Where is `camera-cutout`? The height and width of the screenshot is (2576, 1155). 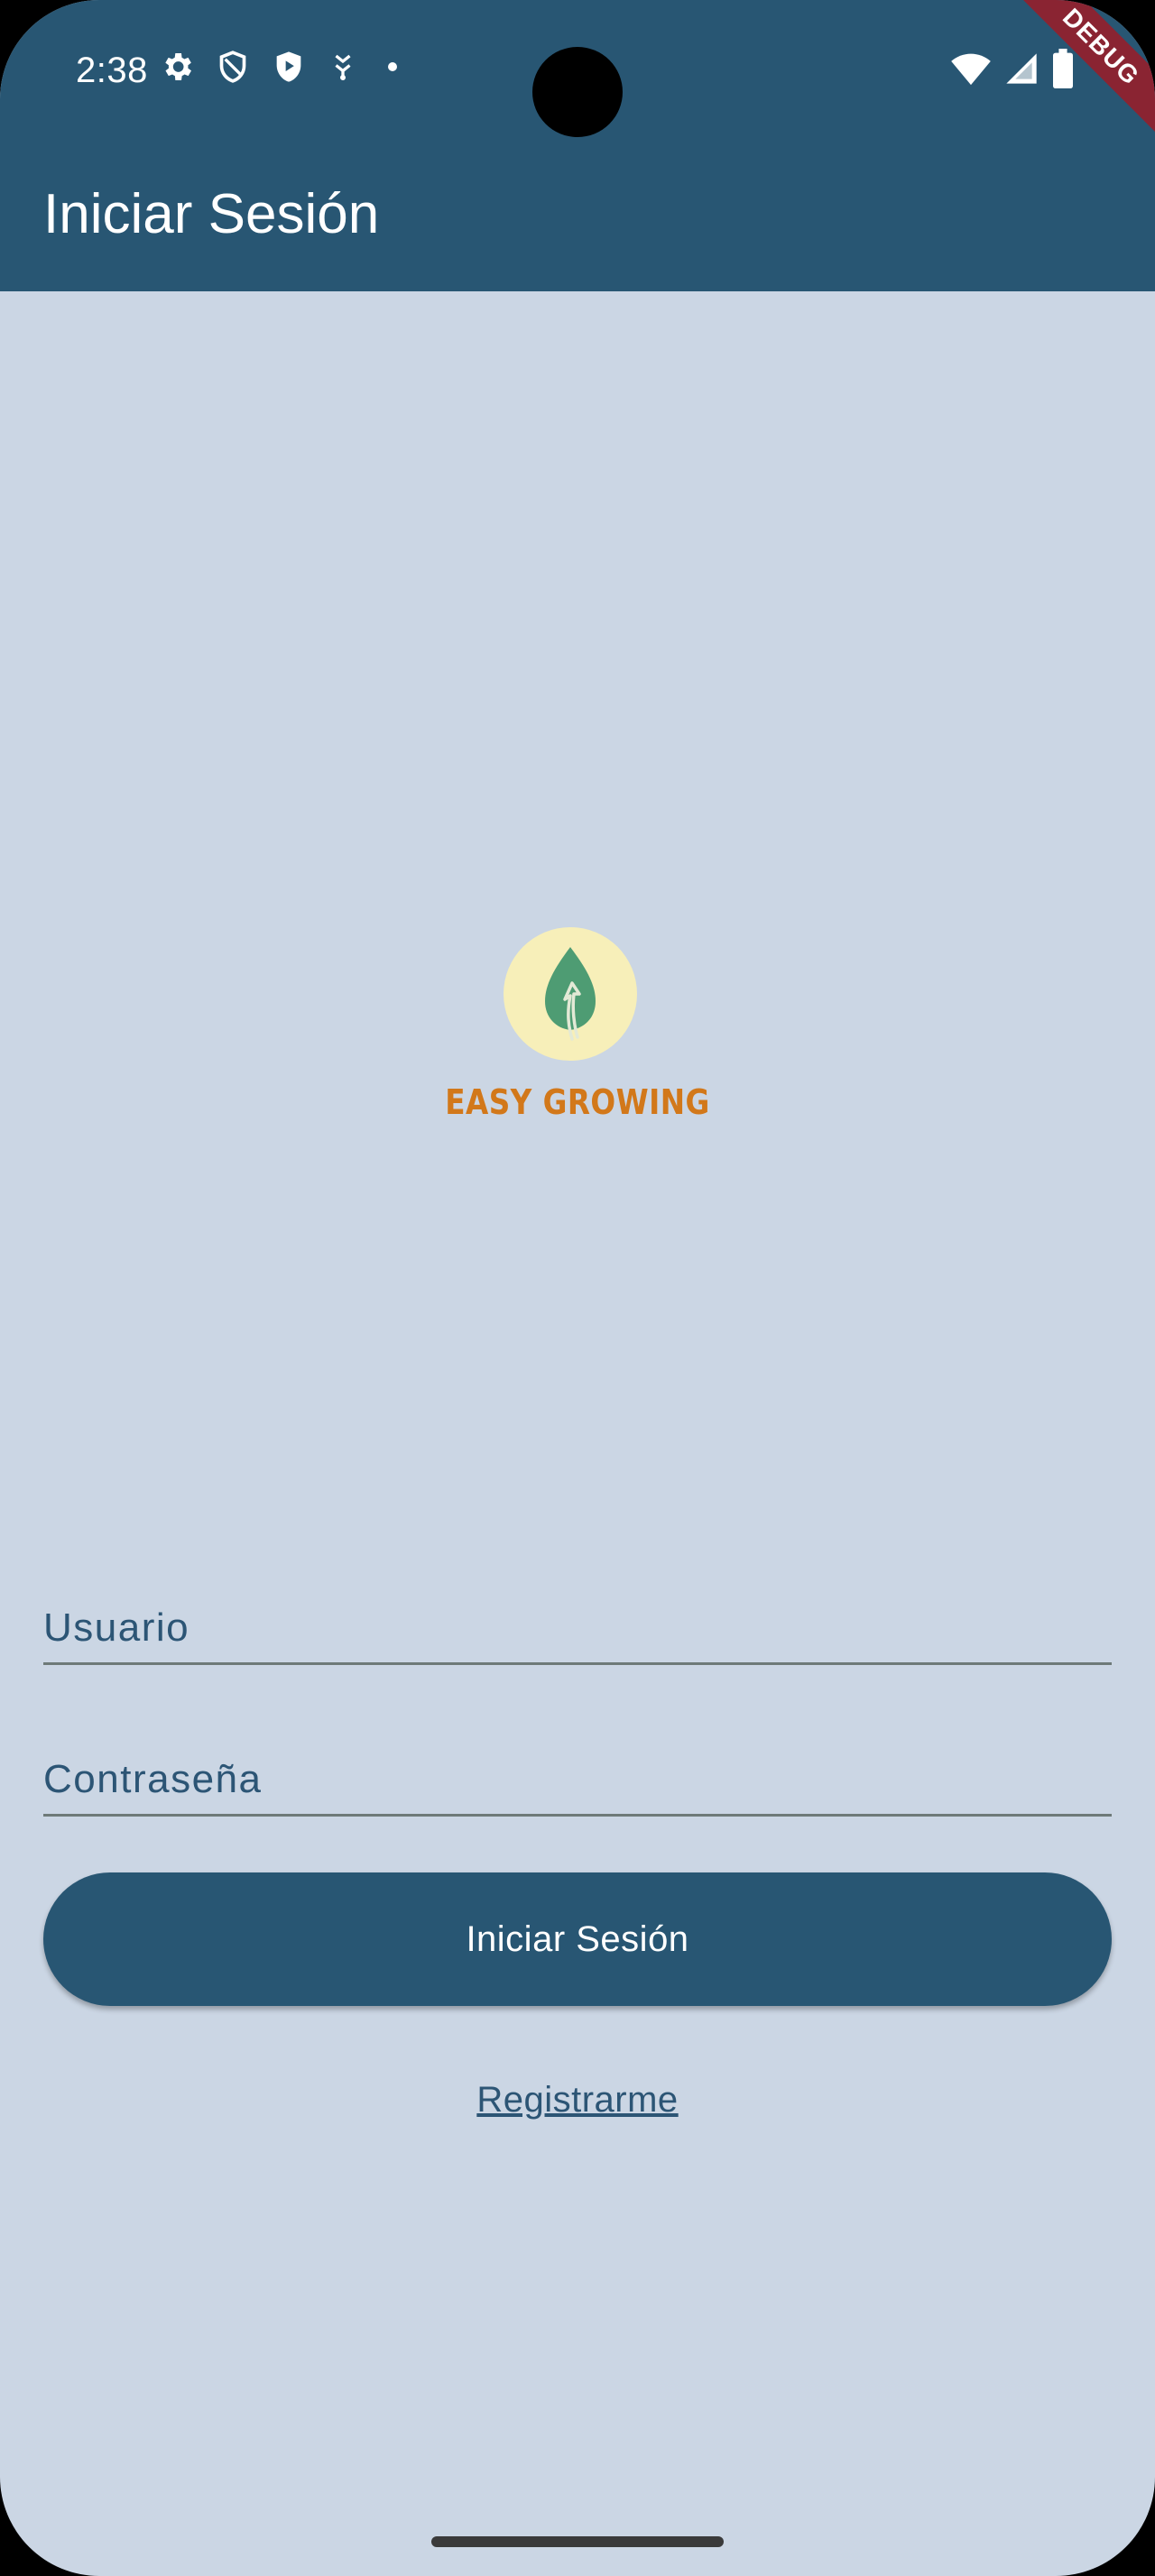 camera-cutout is located at coordinates (577, 92).